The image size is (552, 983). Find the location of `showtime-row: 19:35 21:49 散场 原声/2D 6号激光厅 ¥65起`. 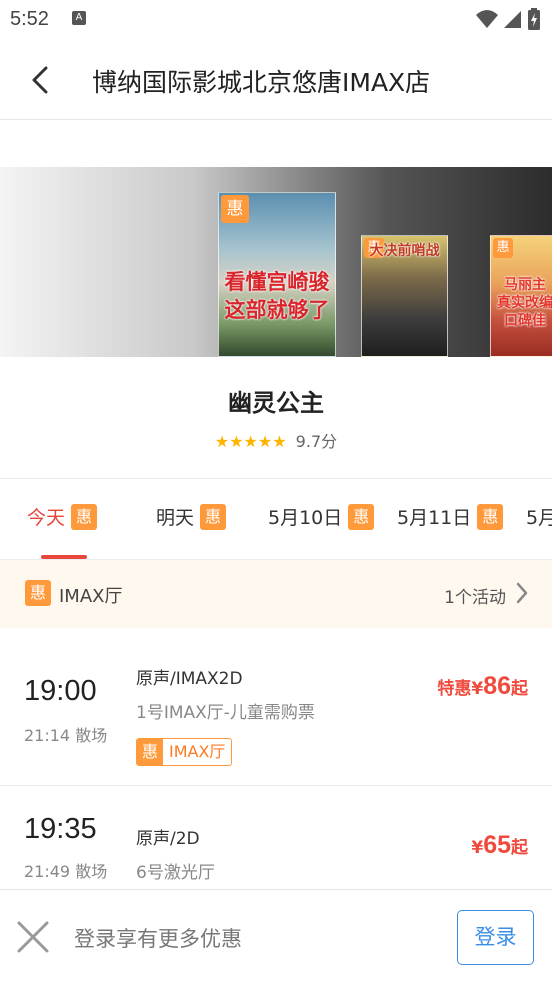

showtime-row: 19:35 21:49 散场 原声/2D 6号激光厅 ¥65起 is located at coordinates (276, 838).